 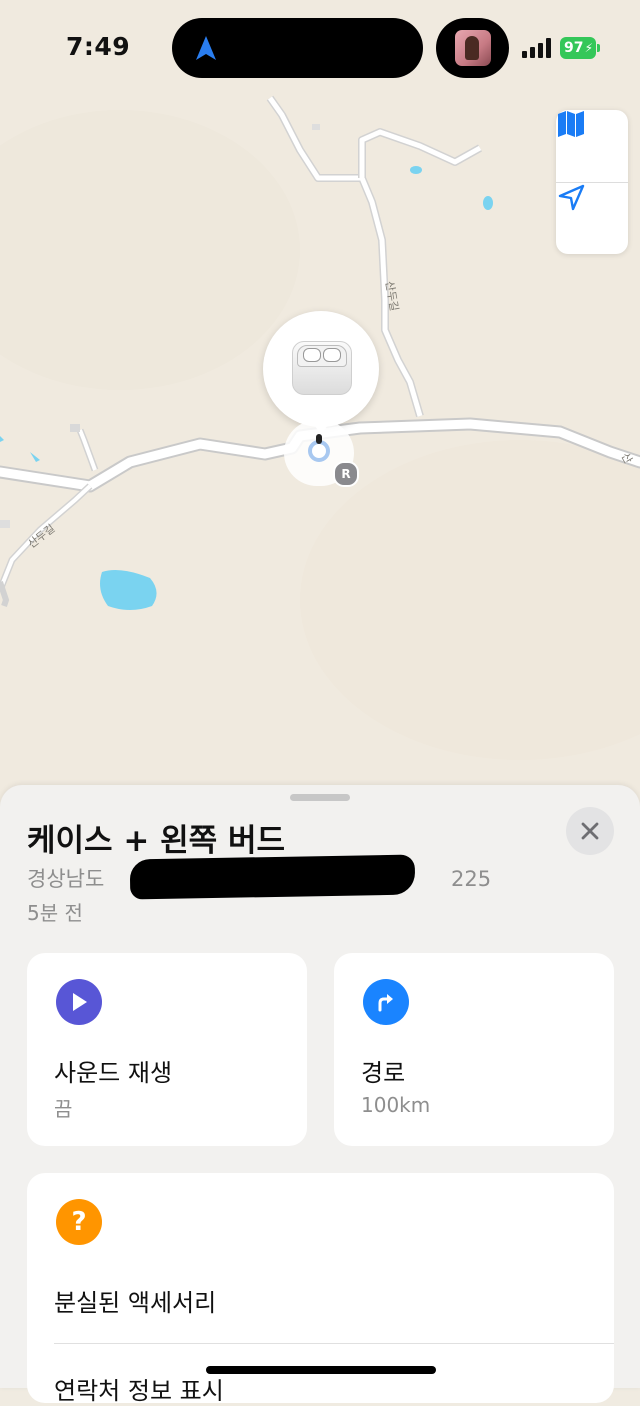 What do you see at coordinates (471, 879) in the screenshot?
I see `address-end: 225` at bounding box center [471, 879].